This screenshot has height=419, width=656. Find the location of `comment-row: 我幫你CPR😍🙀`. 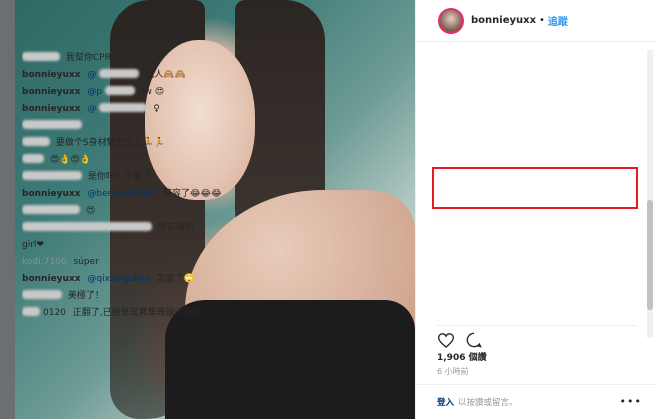

comment-row: 我幫你CPR😍🙀 is located at coordinates (124, 58).